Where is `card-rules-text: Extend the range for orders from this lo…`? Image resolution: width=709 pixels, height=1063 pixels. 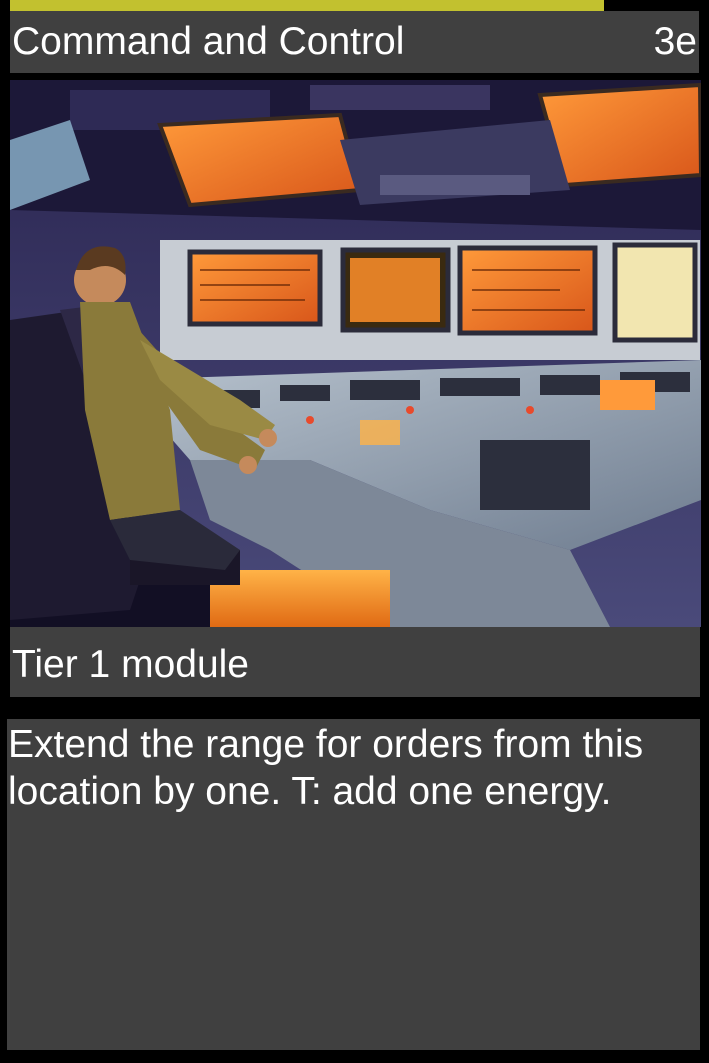 card-rules-text: Extend the range for orders from this lo… is located at coordinates (326, 768).